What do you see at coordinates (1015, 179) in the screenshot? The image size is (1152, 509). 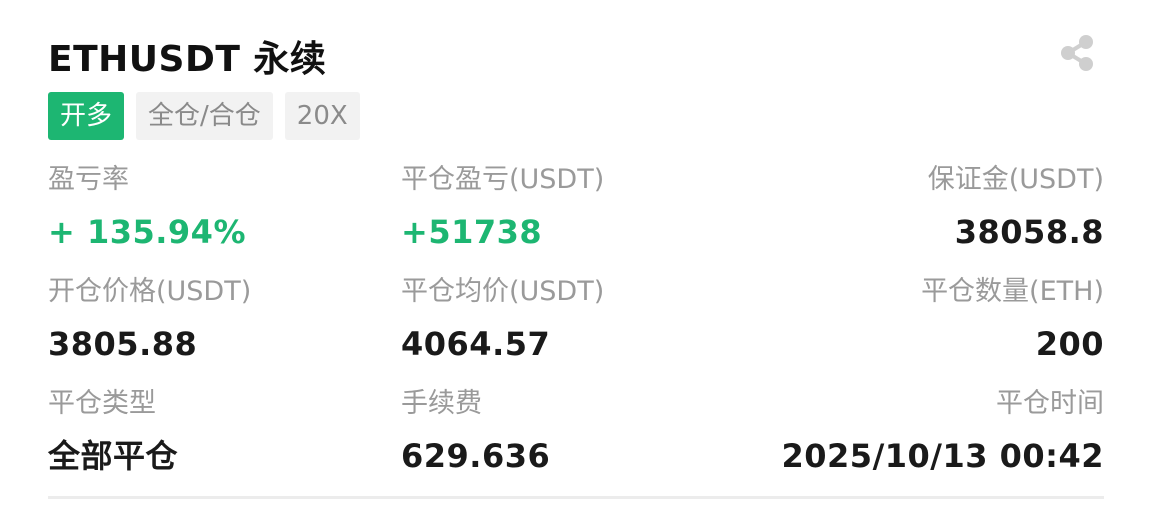 I see `margin-label: 保证金(USDT)` at bounding box center [1015, 179].